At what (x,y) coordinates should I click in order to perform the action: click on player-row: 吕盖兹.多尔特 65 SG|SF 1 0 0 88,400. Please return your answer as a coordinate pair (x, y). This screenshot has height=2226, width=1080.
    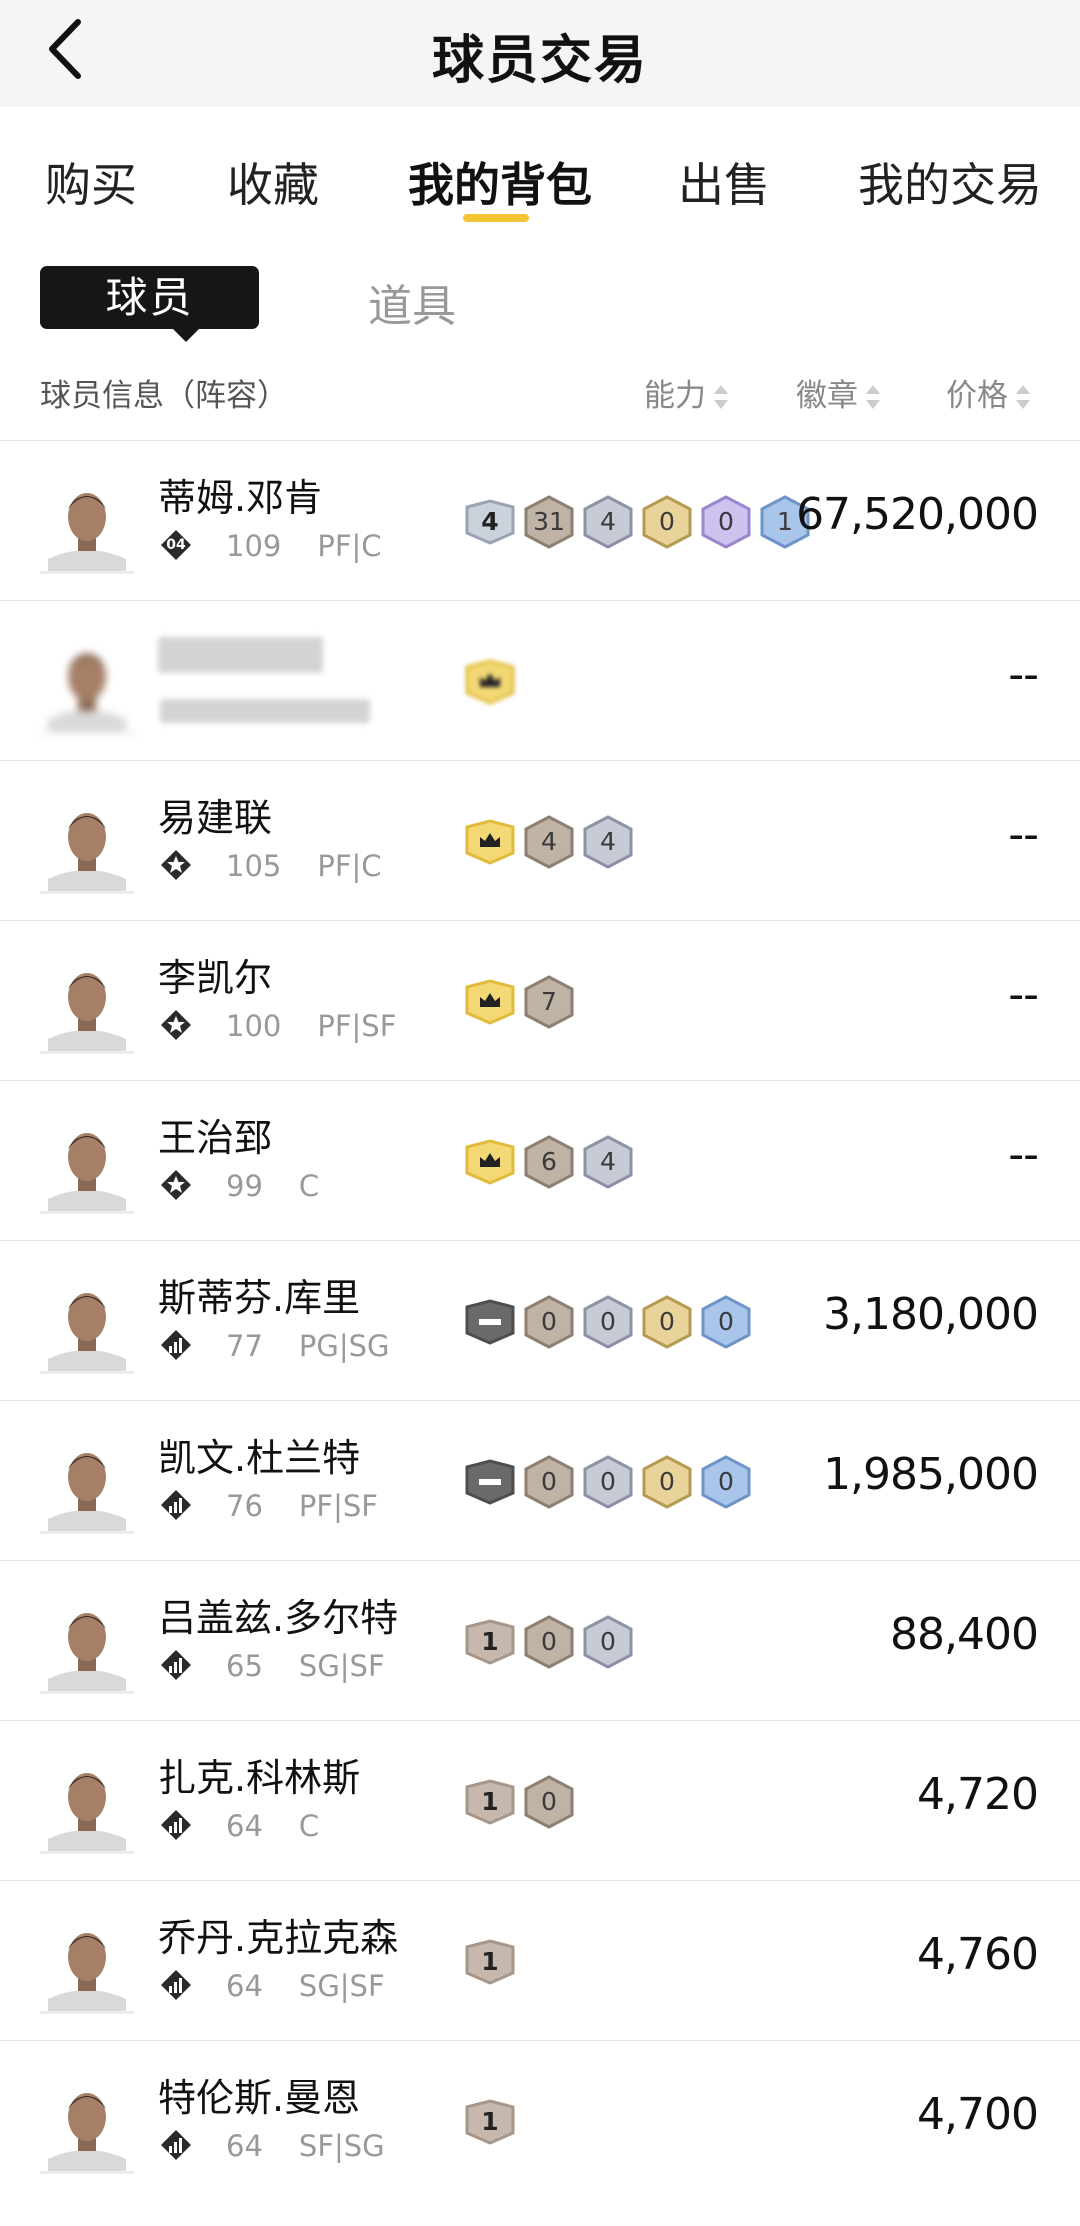
    Looking at the image, I should click on (540, 1640).